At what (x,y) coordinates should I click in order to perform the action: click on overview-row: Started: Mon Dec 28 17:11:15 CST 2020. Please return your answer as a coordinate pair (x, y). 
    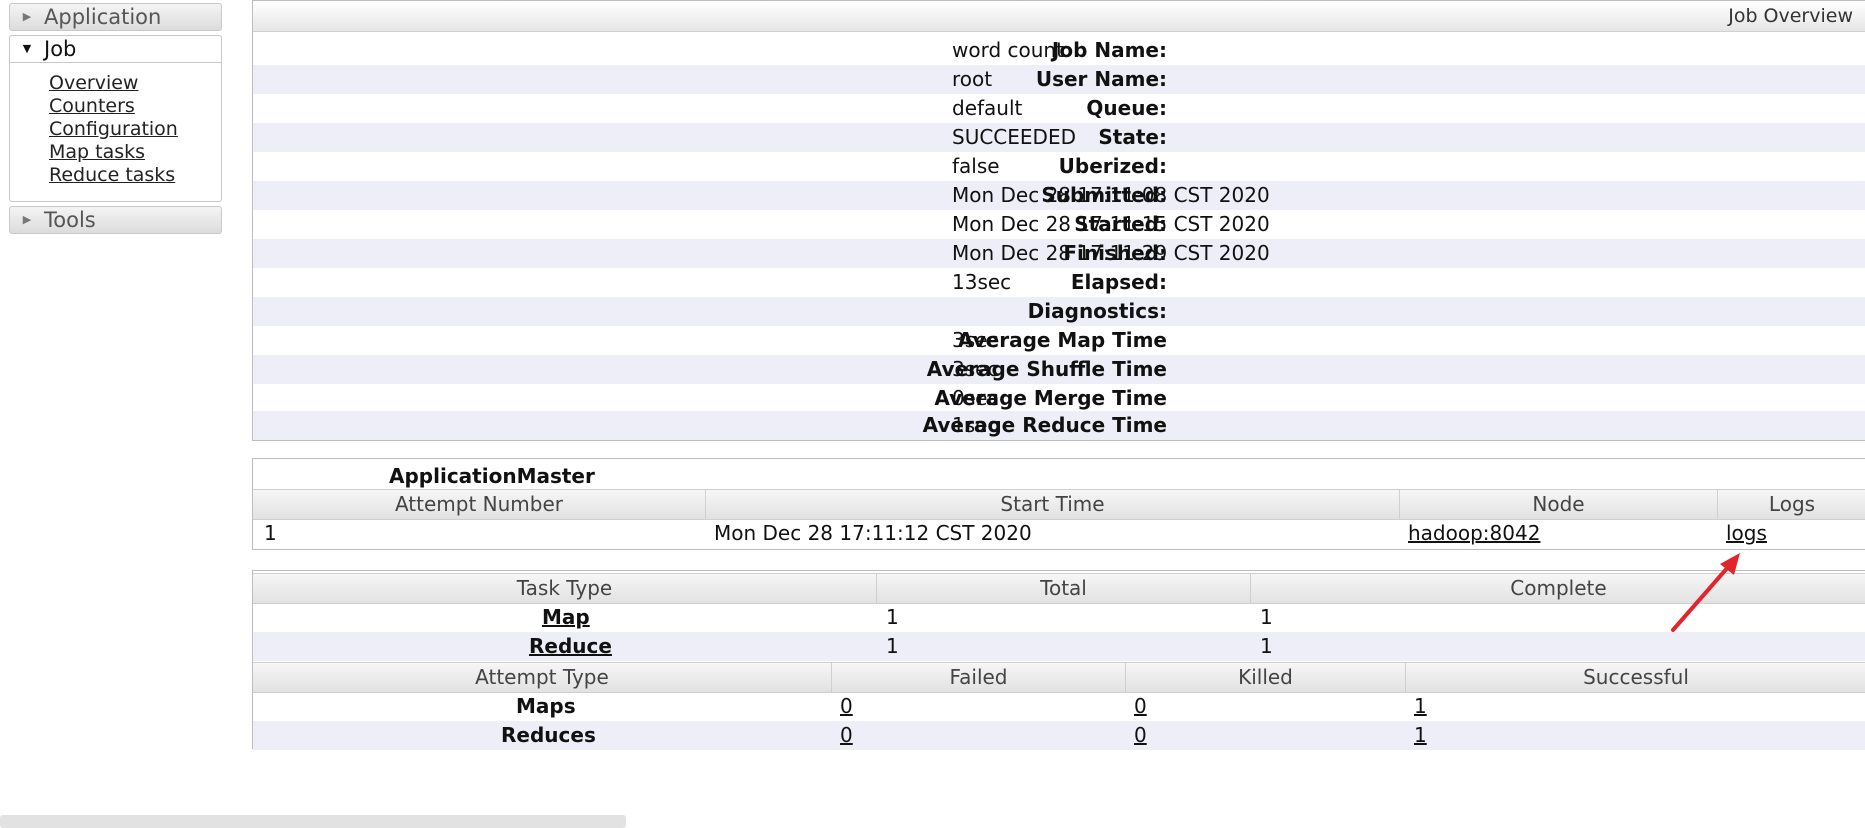
    Looking at the image, I should click on (1059, 224).